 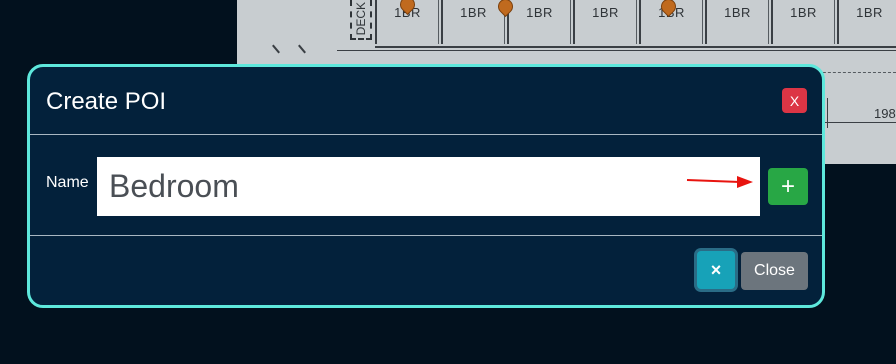 I want to click on unit-strip: 1BR 1BR 1BR 1BR 1BR 1BR 1BR 1BR, so click(x=635, y=24).